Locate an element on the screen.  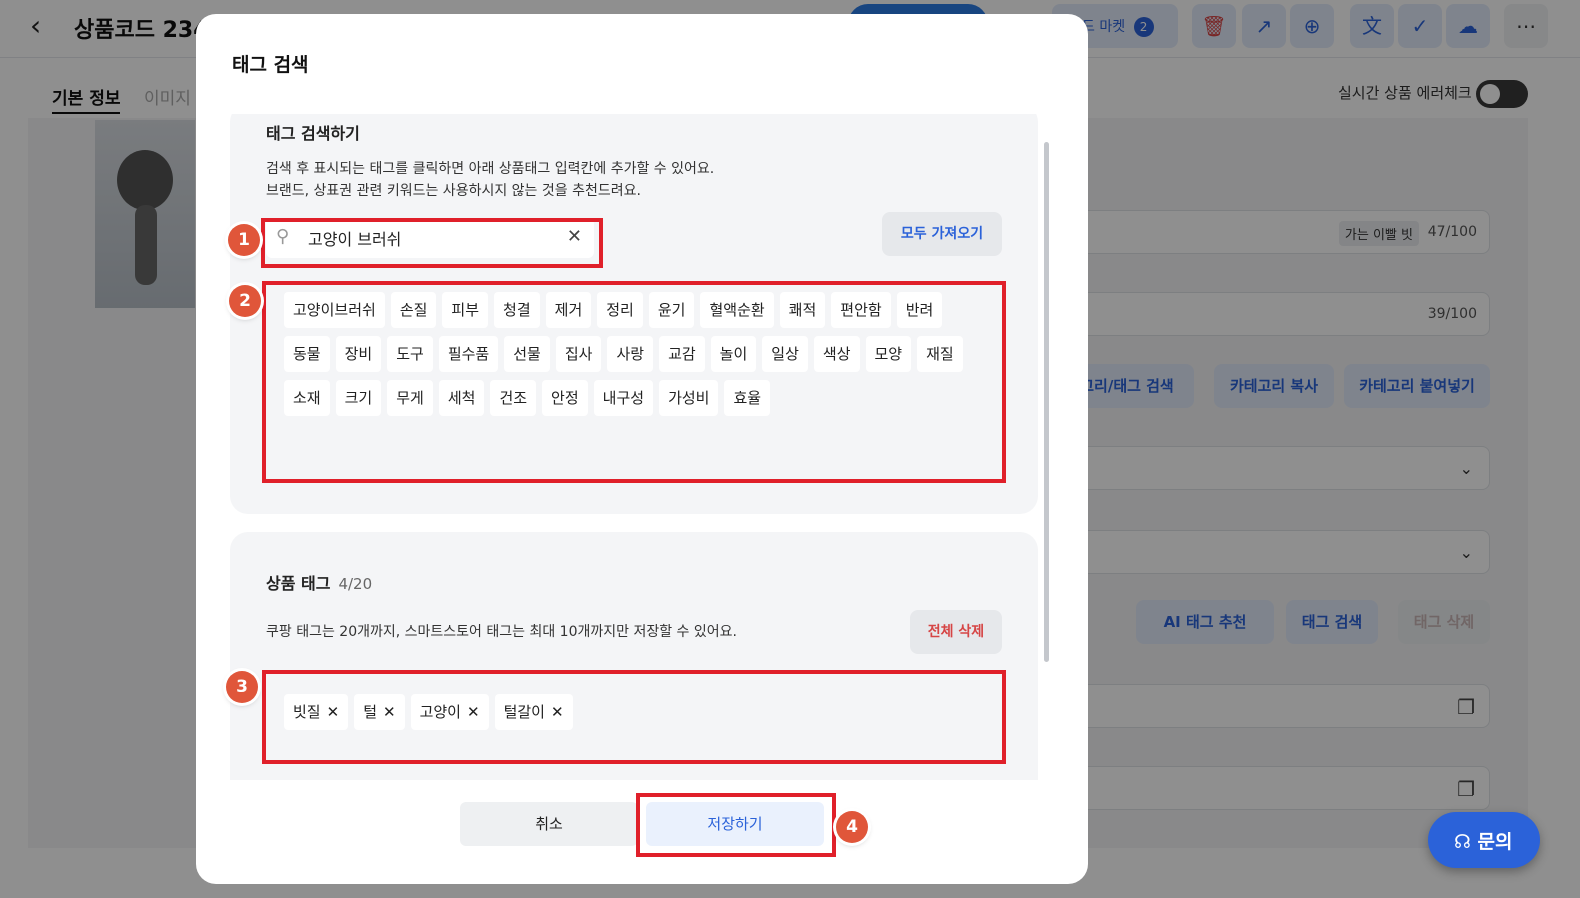
suggested-tag-chip: 재질 is located at coordinates (940, 354).